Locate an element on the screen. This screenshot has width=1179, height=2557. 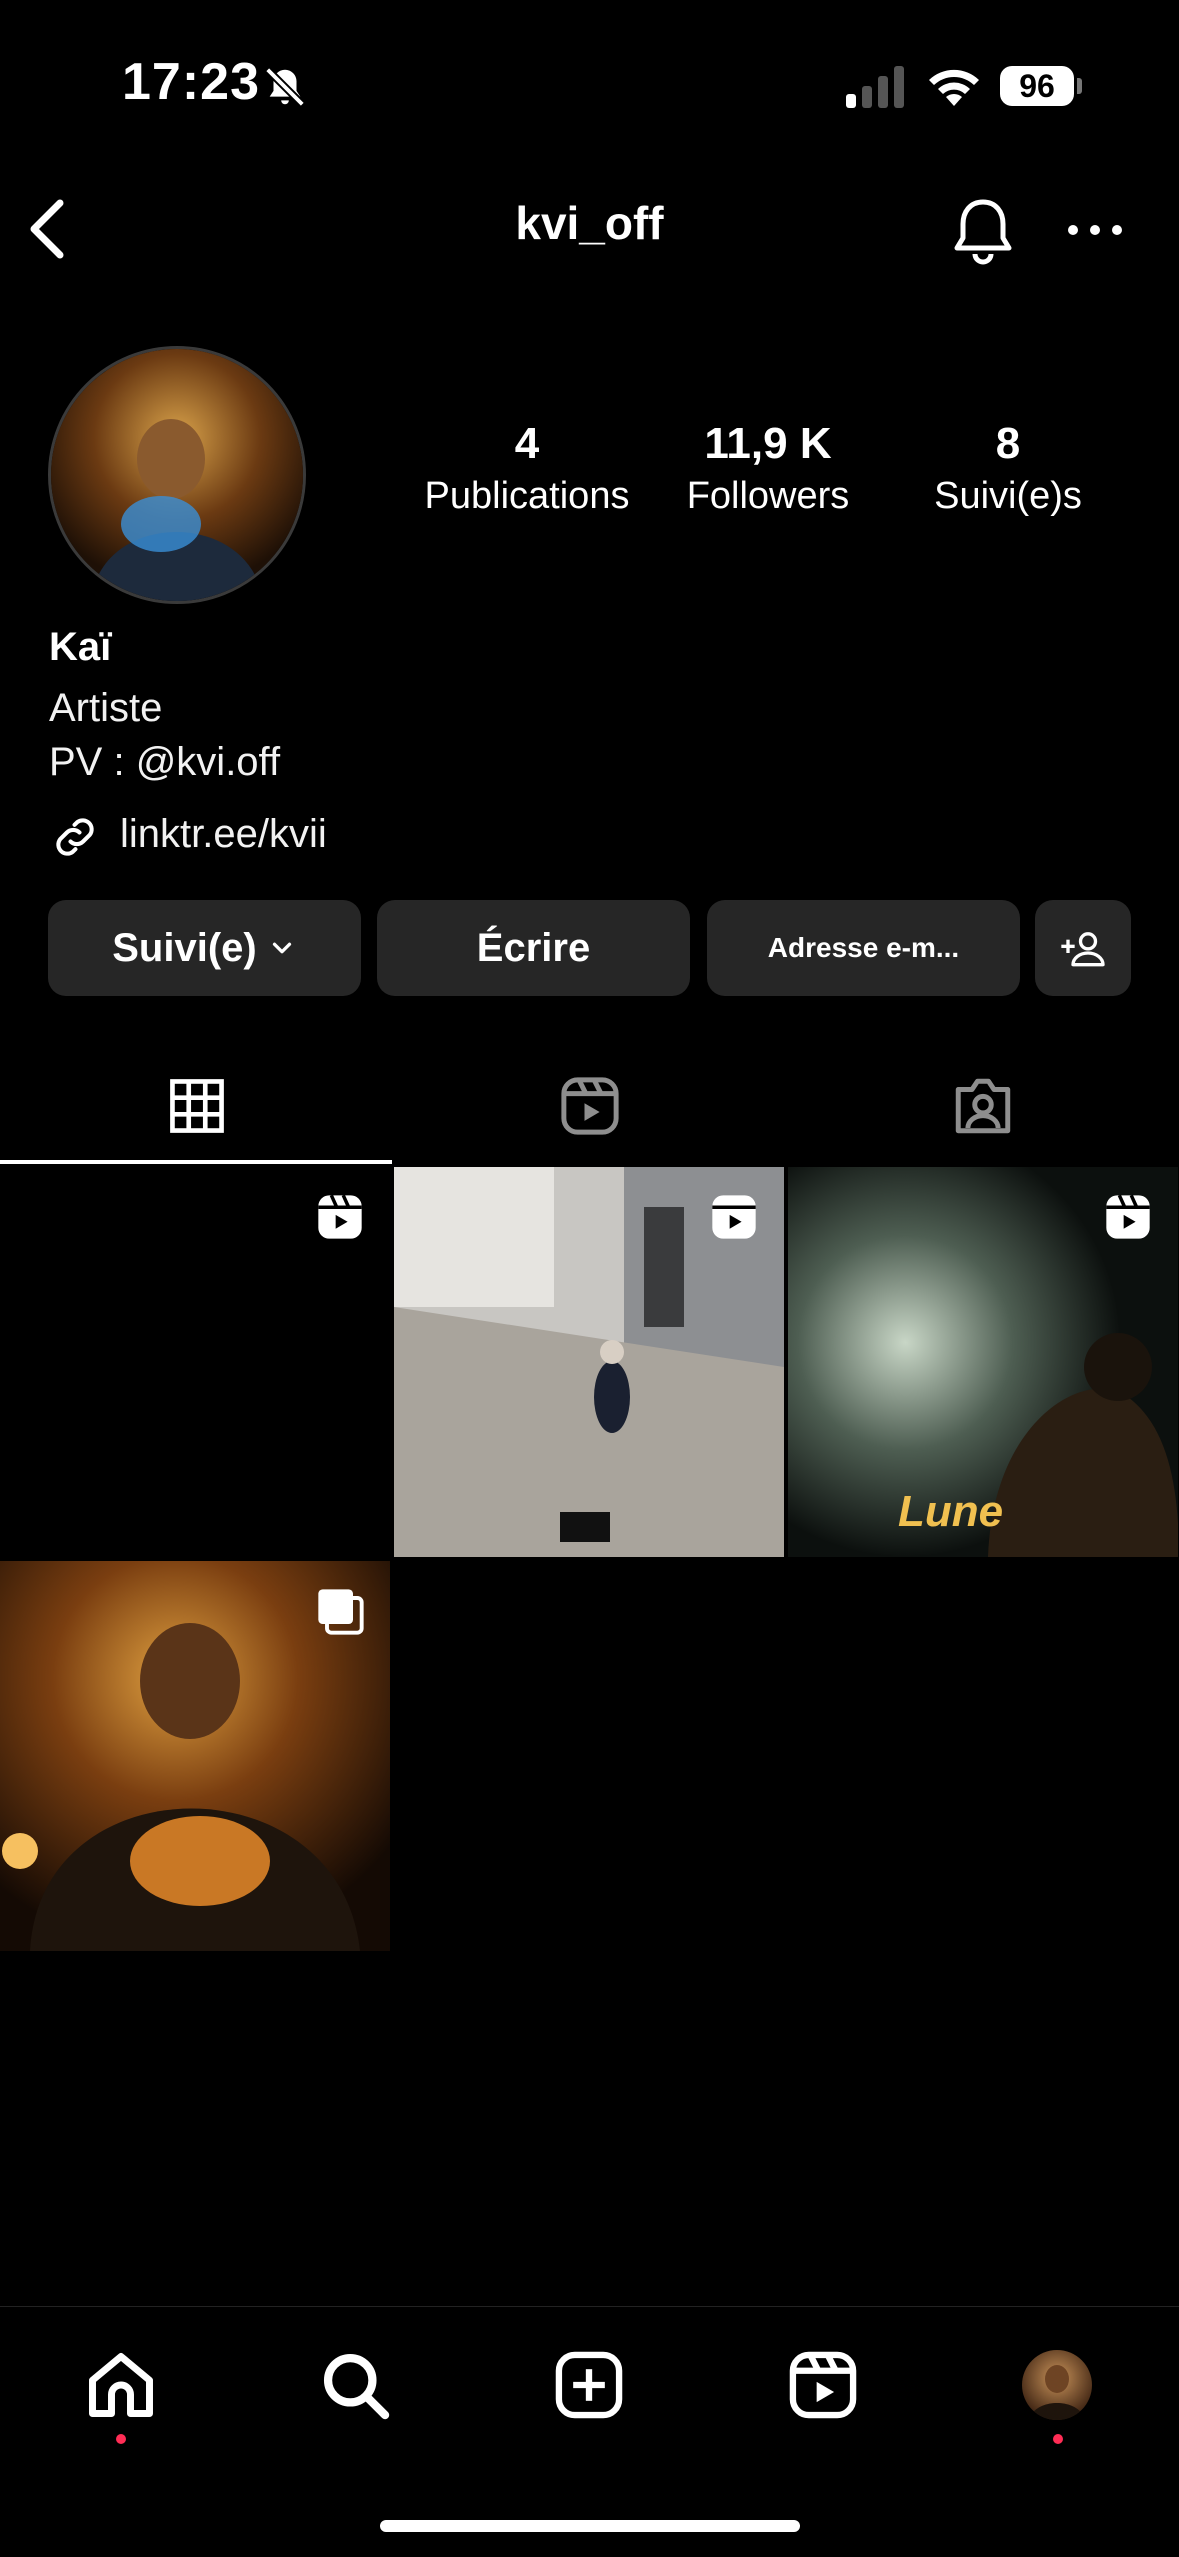
stat-publications: 4 Publications is located at coordinates (527, 468).